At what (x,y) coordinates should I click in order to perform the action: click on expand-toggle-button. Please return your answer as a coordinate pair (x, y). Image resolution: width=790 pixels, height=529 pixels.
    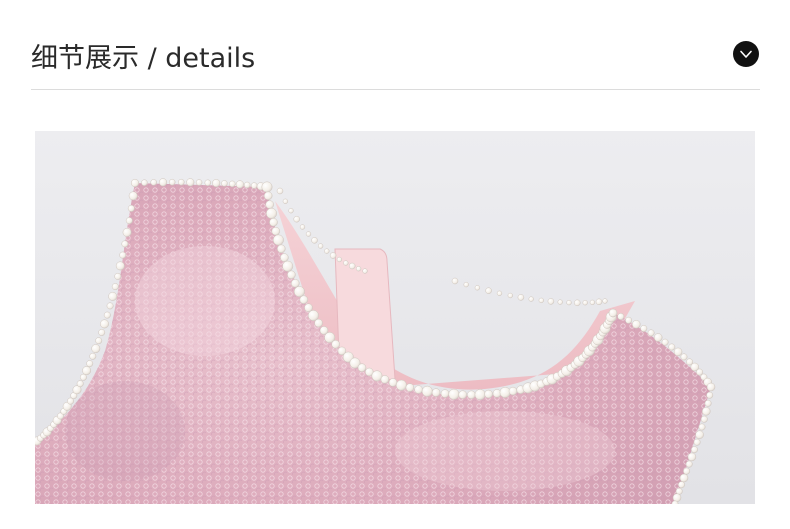
    Looking at the image, I should click on (746, 54).